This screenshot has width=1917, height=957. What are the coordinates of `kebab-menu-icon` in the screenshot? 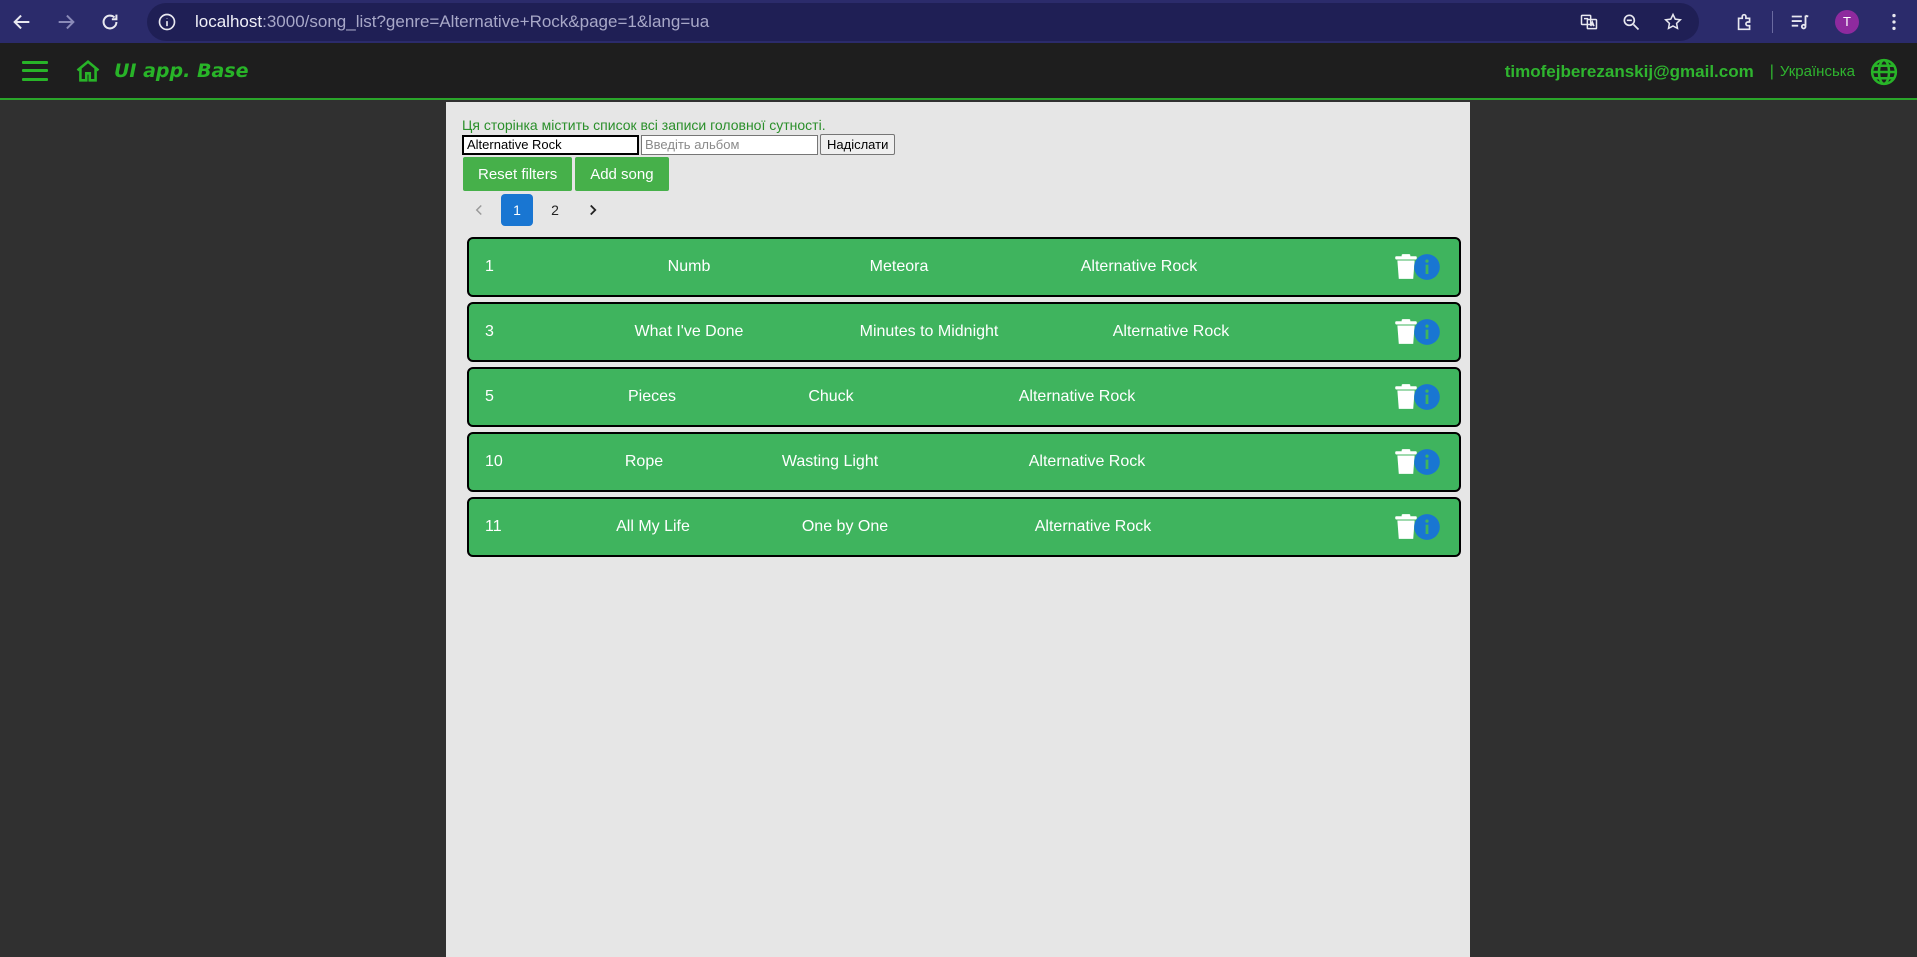 It's located at (1894, 21).